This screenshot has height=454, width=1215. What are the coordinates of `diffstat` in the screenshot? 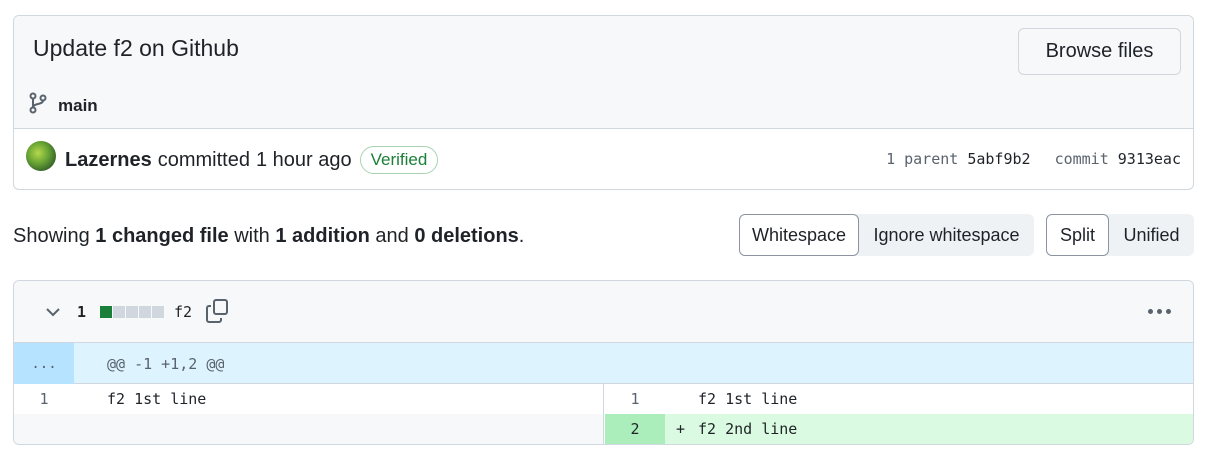 It's located at (132, 312).